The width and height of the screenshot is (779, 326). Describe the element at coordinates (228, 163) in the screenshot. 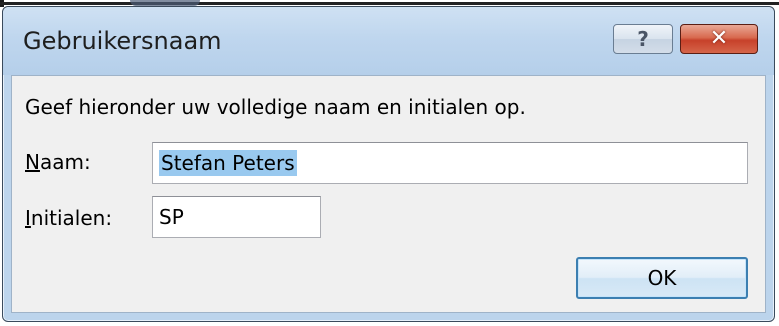

I see `name-input-value: Stefan Peters` at that location.